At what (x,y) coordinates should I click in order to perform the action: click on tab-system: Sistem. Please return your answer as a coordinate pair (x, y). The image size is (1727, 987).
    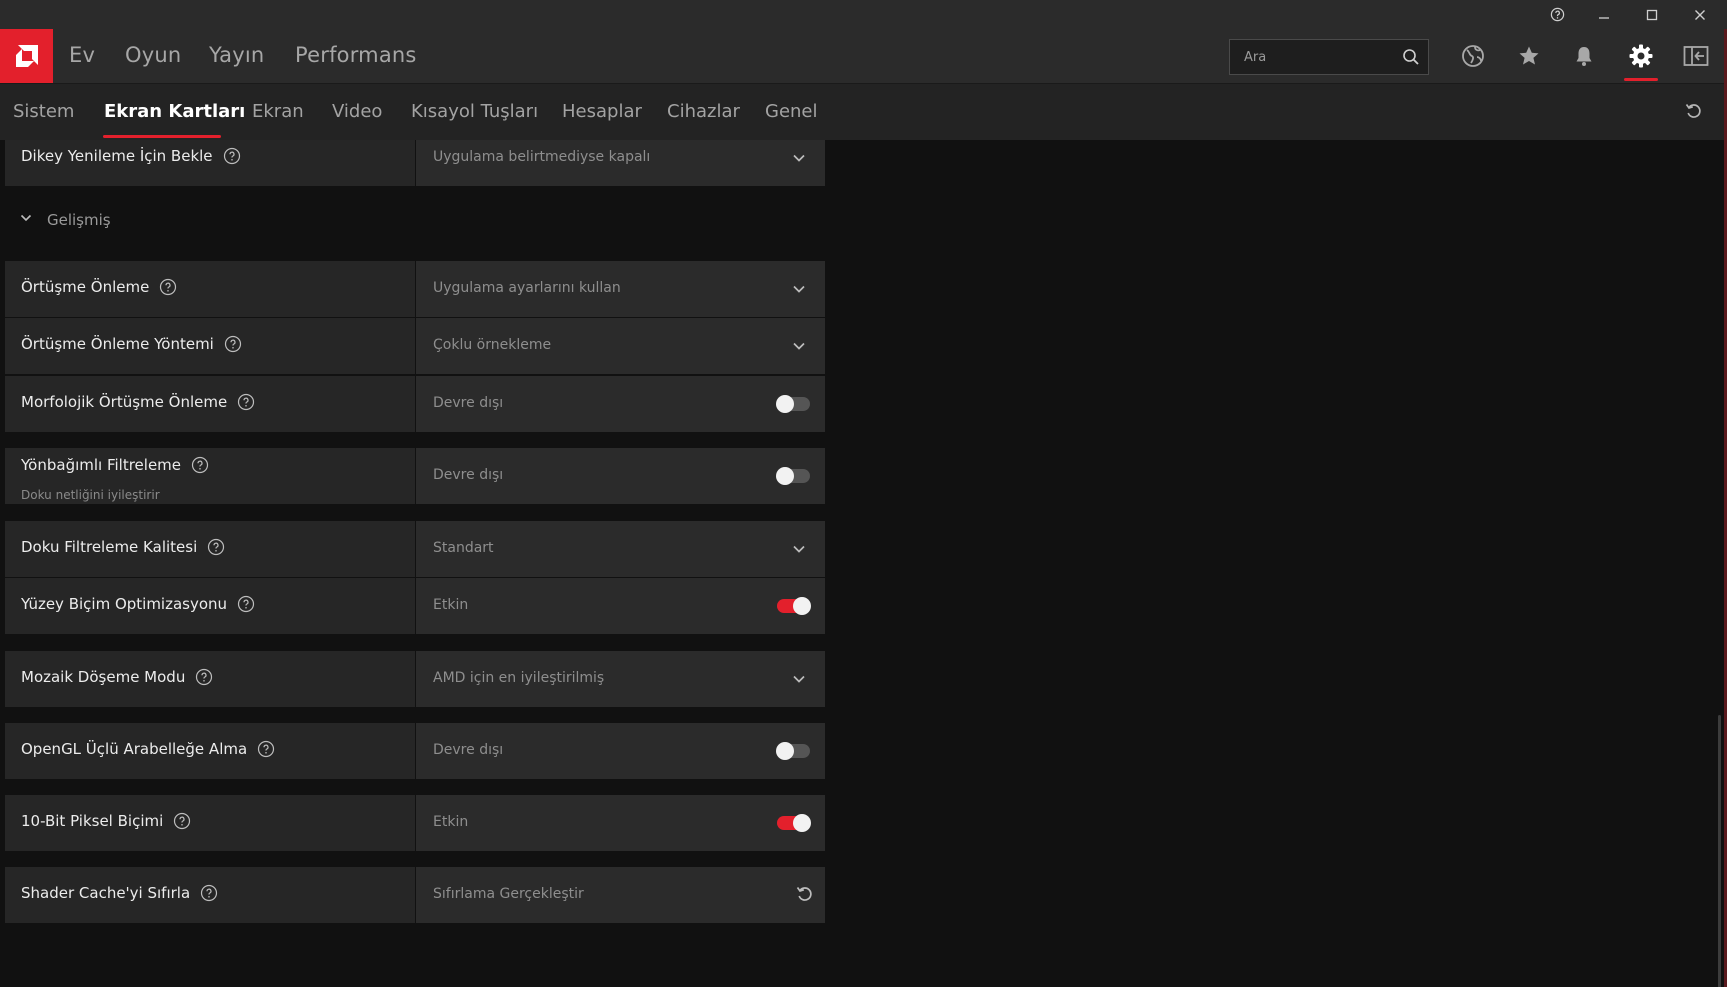
    Looking at the image, I should click on (43, 111).